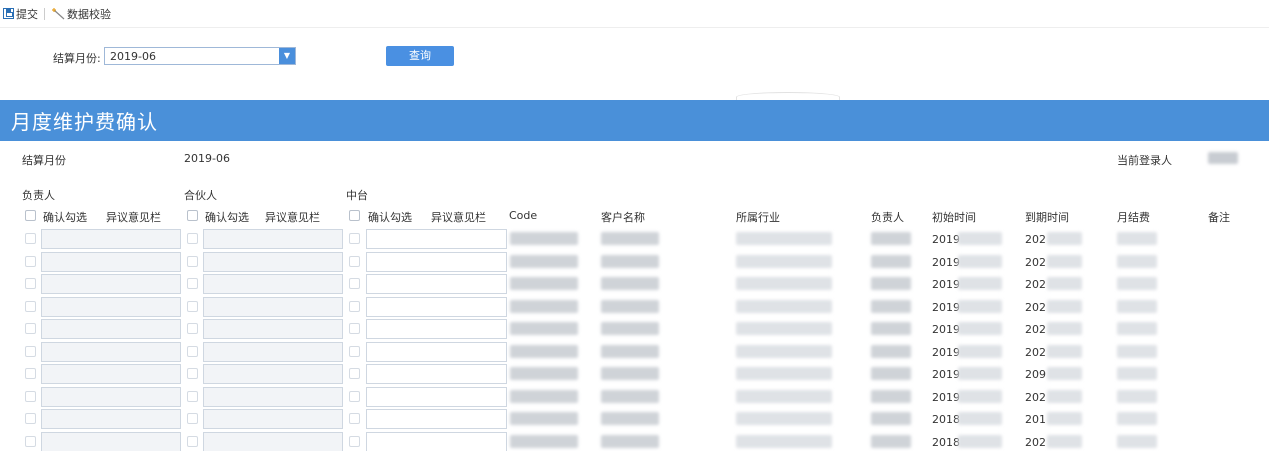 The height and width of the screenshot is (451, 1269). What do you see at coordinates (946, 352) in the screenshot?
I see `start-time-cell: 2019` at bounding box center [946, 352].